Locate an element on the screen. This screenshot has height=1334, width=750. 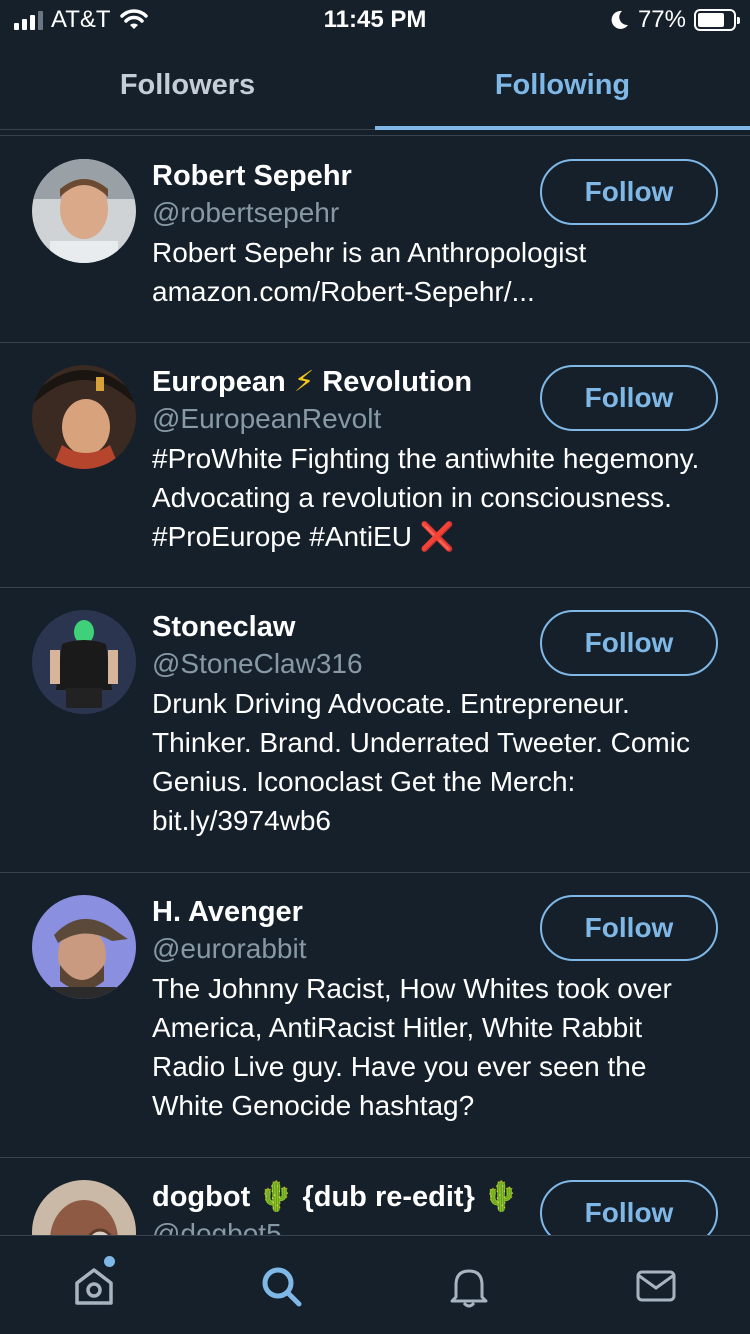
cross-mark-icon: ❌ is located at coordinates (437, 536).